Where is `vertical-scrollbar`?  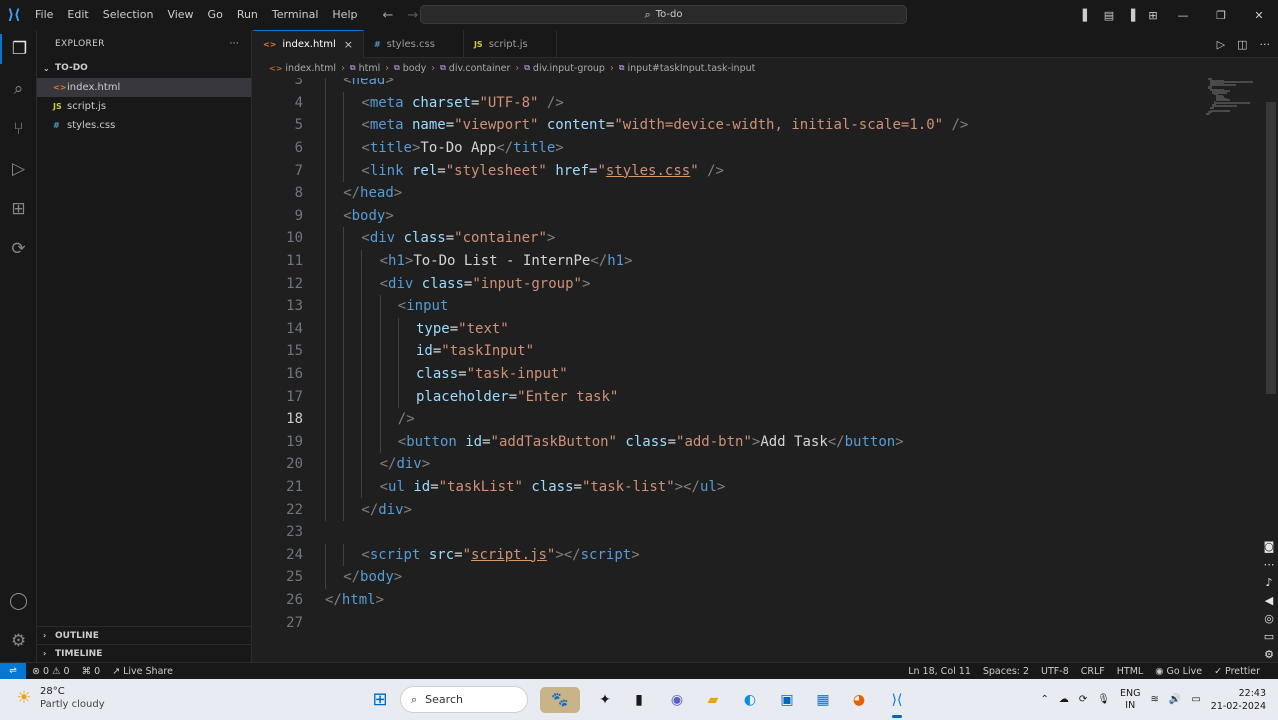 vertical-scrollbar is located at coordinates (1271, 248).